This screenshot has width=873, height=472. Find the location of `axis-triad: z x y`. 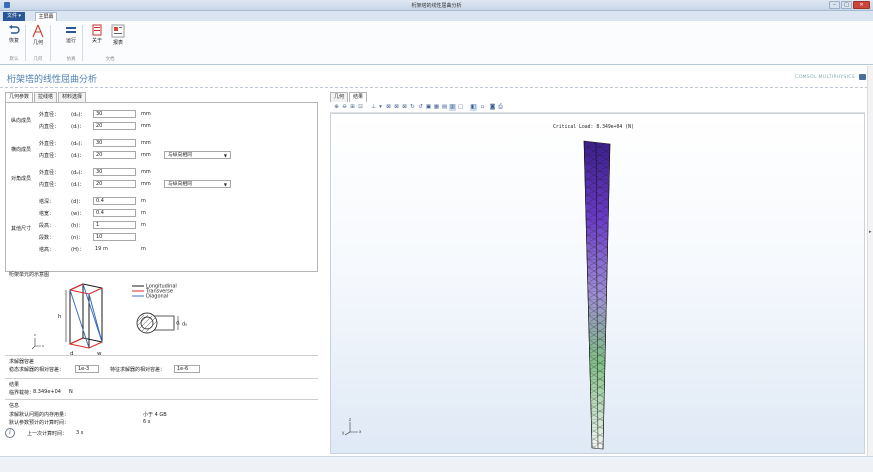

axis-triad: z x y is located at coordinates (352, 426).